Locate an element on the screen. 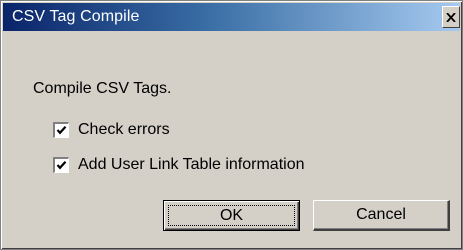 Image resolution: width=463 pixels, height=250 pixels. dialog-message: Compile CSV Tags. is located at coordinates (102, 88).